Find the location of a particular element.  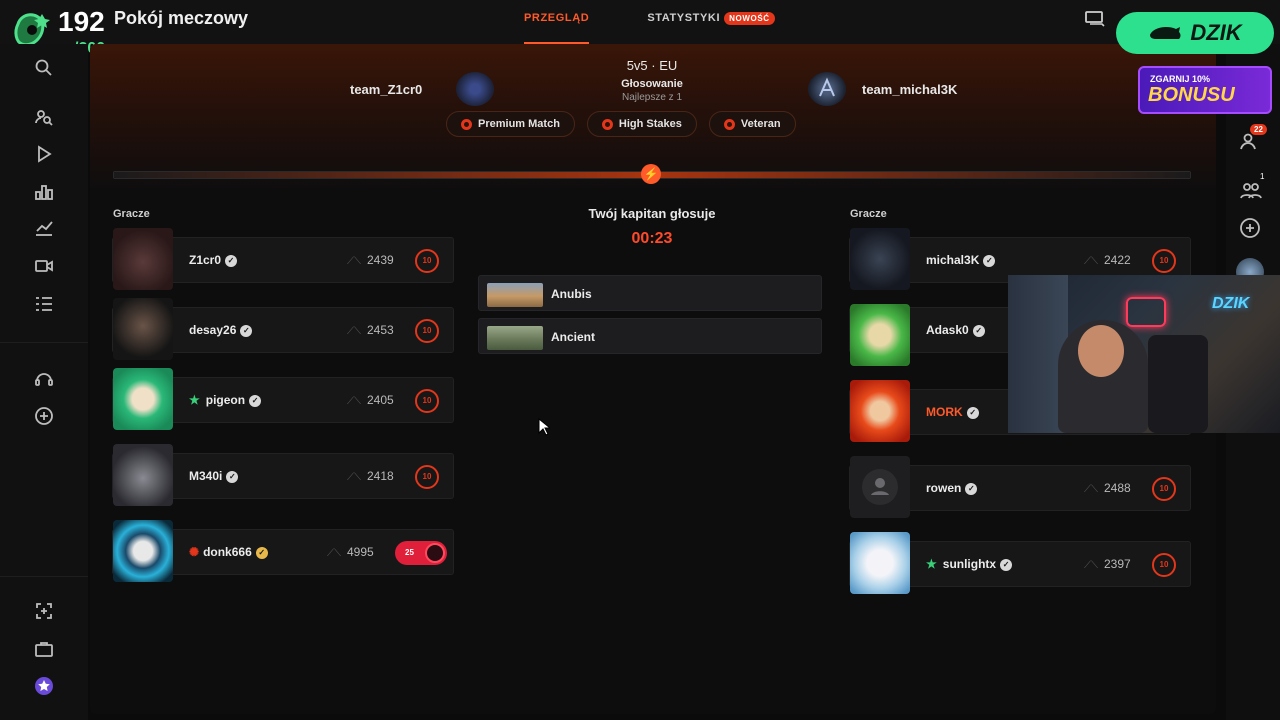

vote-timer: 00:23 is located at coordinates (652, 238).